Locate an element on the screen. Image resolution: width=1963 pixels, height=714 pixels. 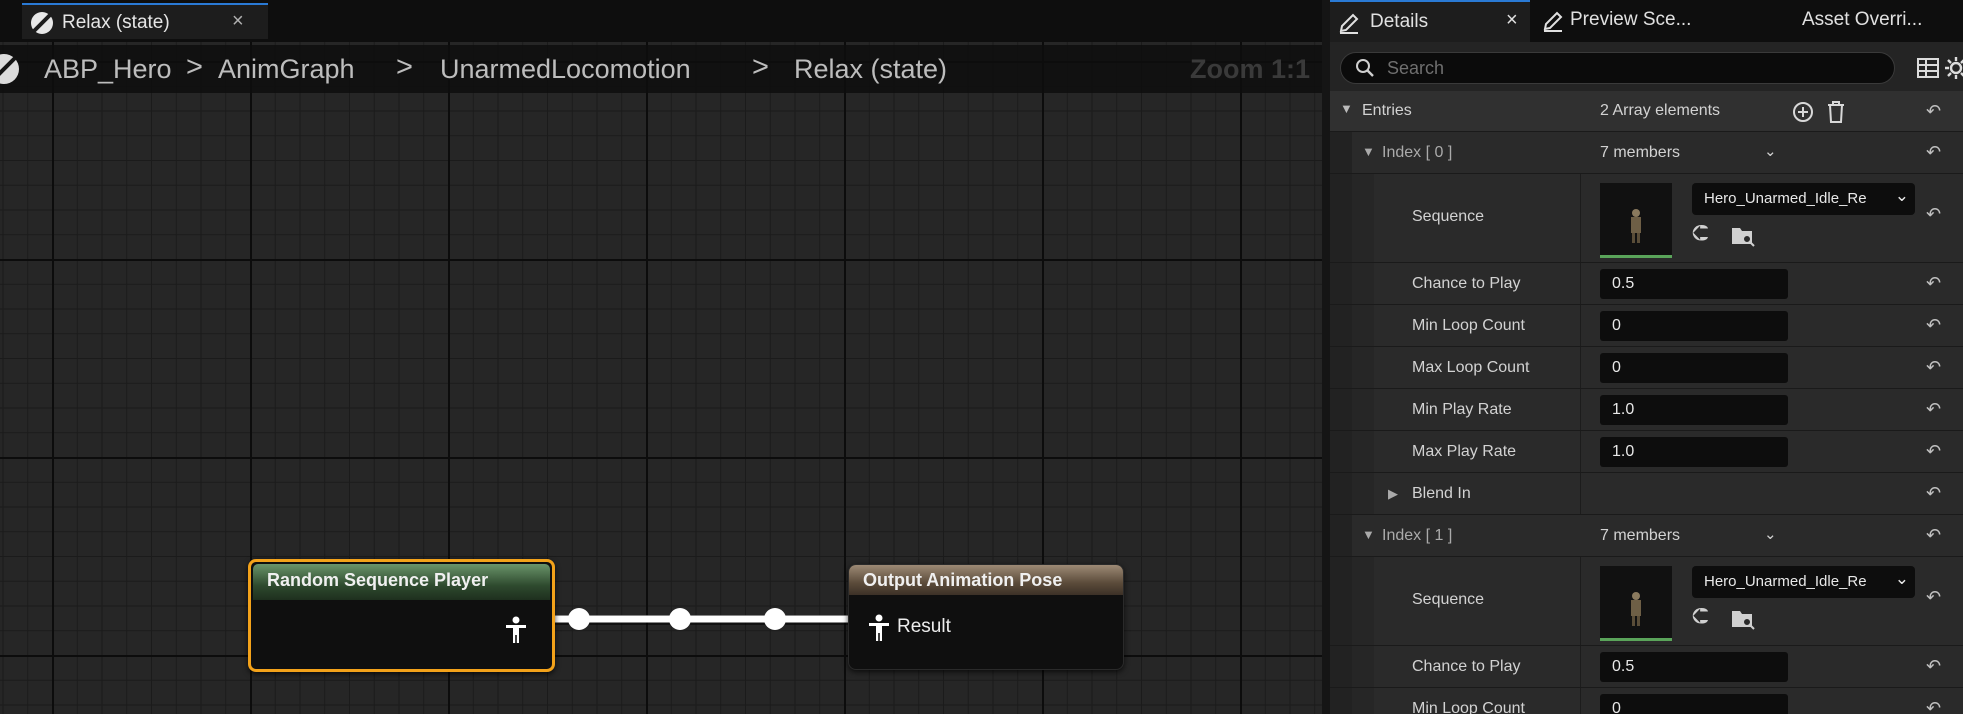
max-play-rate-row: Max Play Rate 1.0 ↶ is located at coordinates (1646, 452).